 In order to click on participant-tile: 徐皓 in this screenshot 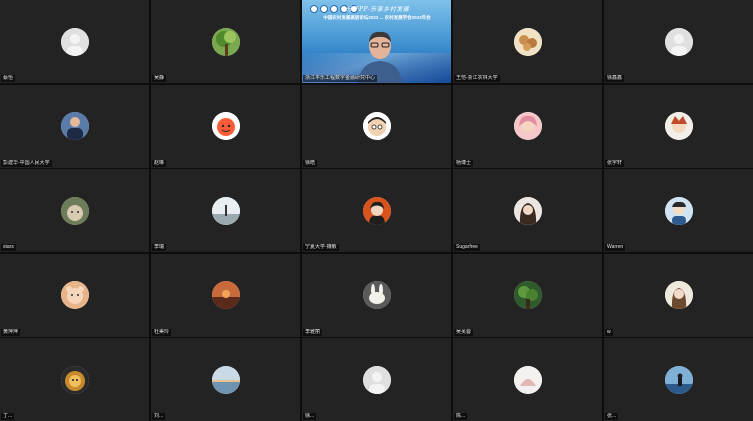, I will do `click(376, 126)`.